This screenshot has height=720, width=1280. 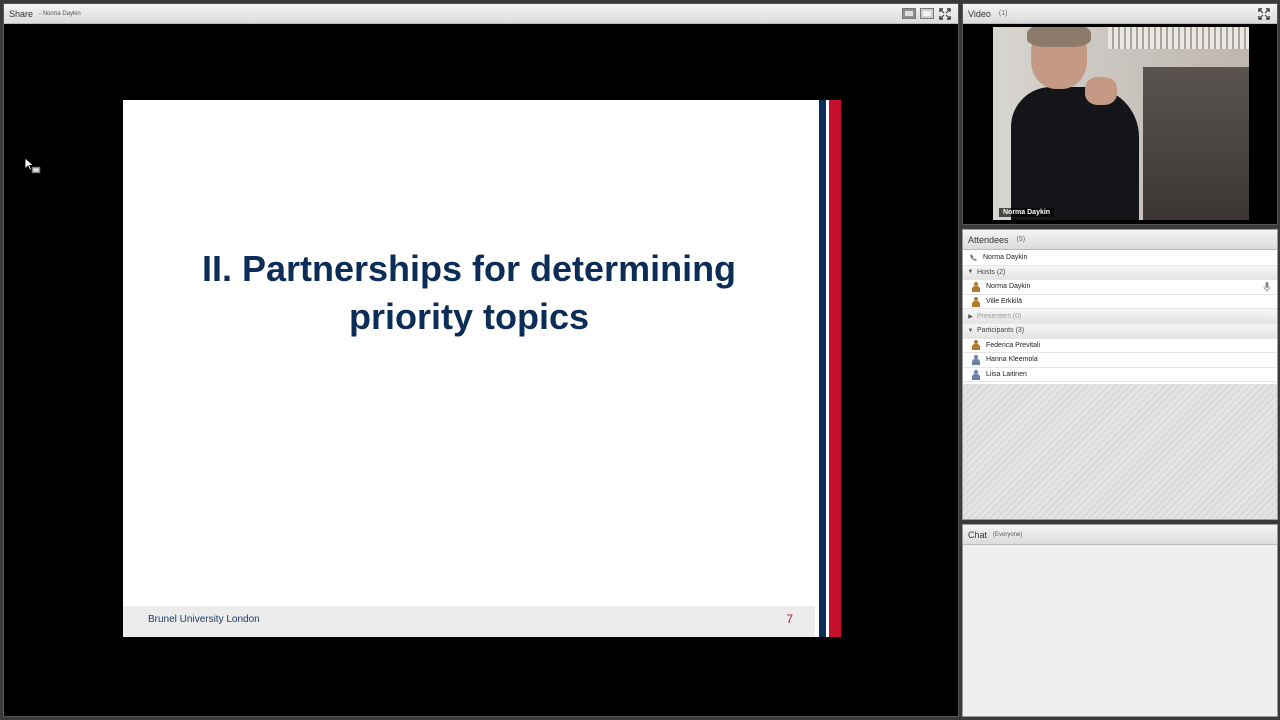 I want to click on video-name-label: Norma Daykin, so click(x=1027, y=212).